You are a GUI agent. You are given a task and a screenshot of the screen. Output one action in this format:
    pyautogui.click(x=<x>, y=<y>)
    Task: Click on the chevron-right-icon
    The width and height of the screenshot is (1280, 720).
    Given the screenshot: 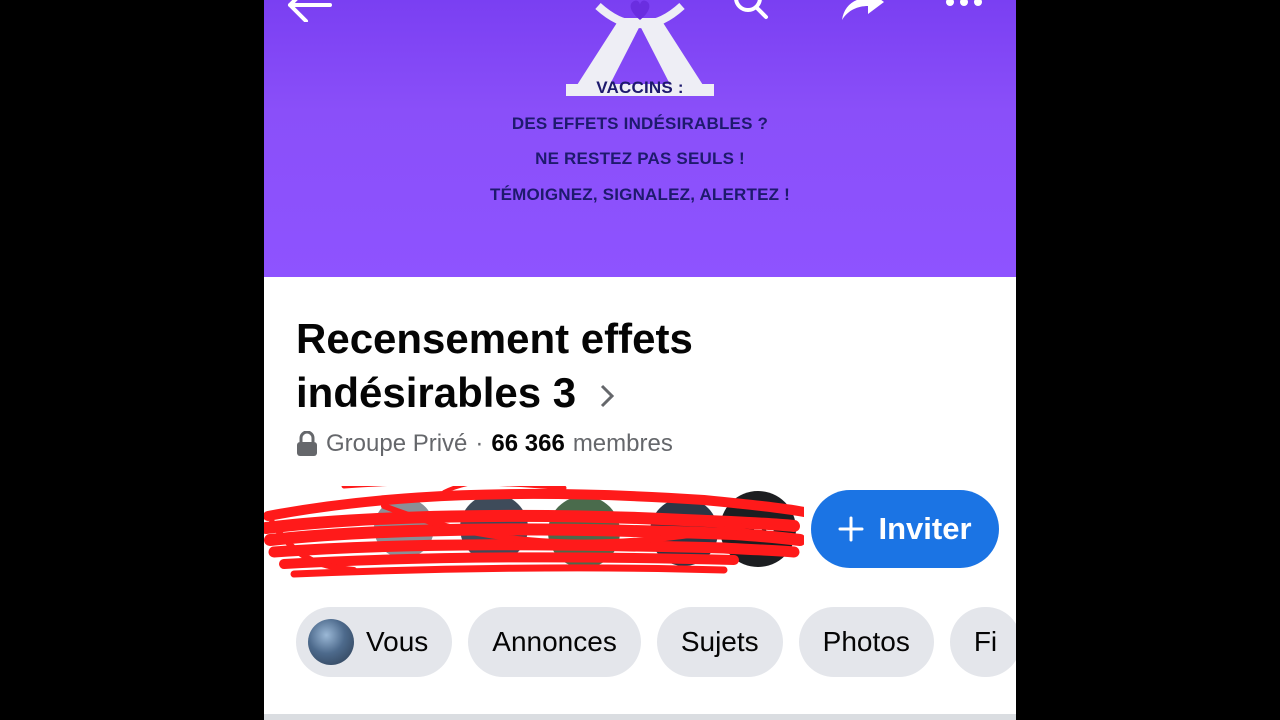 What is the action you would take?
    pyautogui.click(x=607, y=396)
    